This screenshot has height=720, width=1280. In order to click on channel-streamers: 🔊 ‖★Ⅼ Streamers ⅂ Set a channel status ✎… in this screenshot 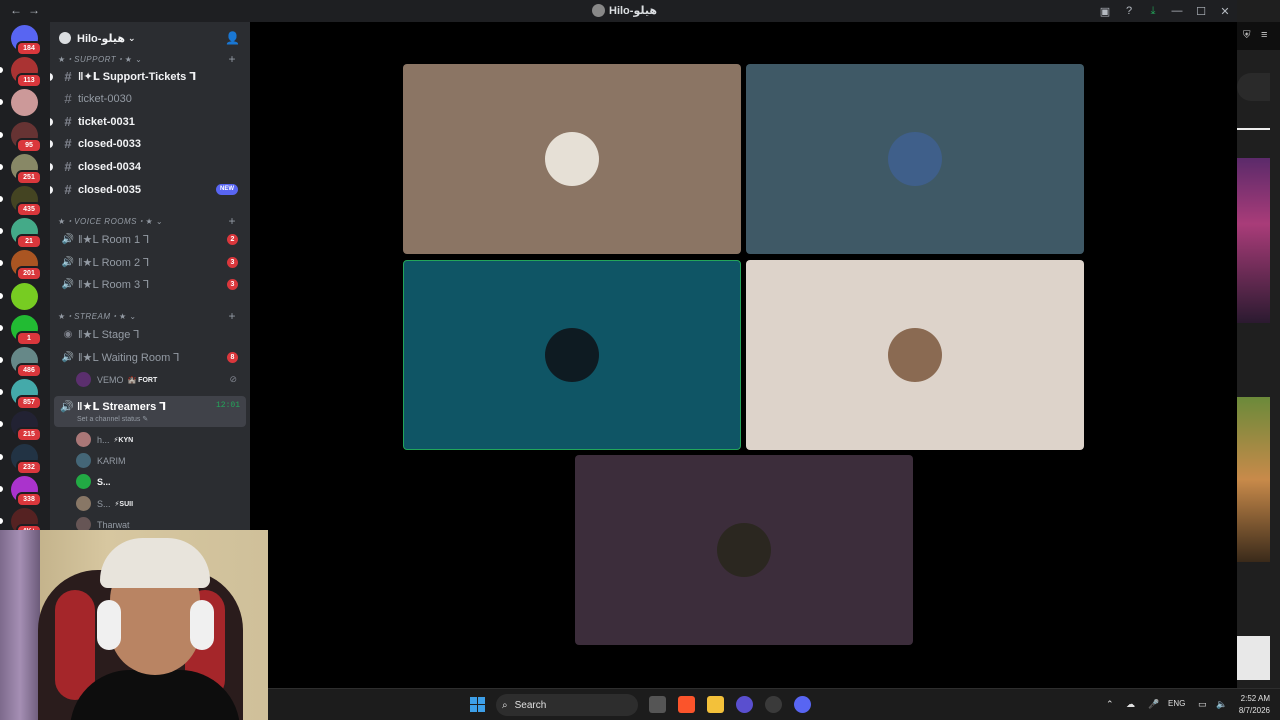, I will do `click(150, 411)`.